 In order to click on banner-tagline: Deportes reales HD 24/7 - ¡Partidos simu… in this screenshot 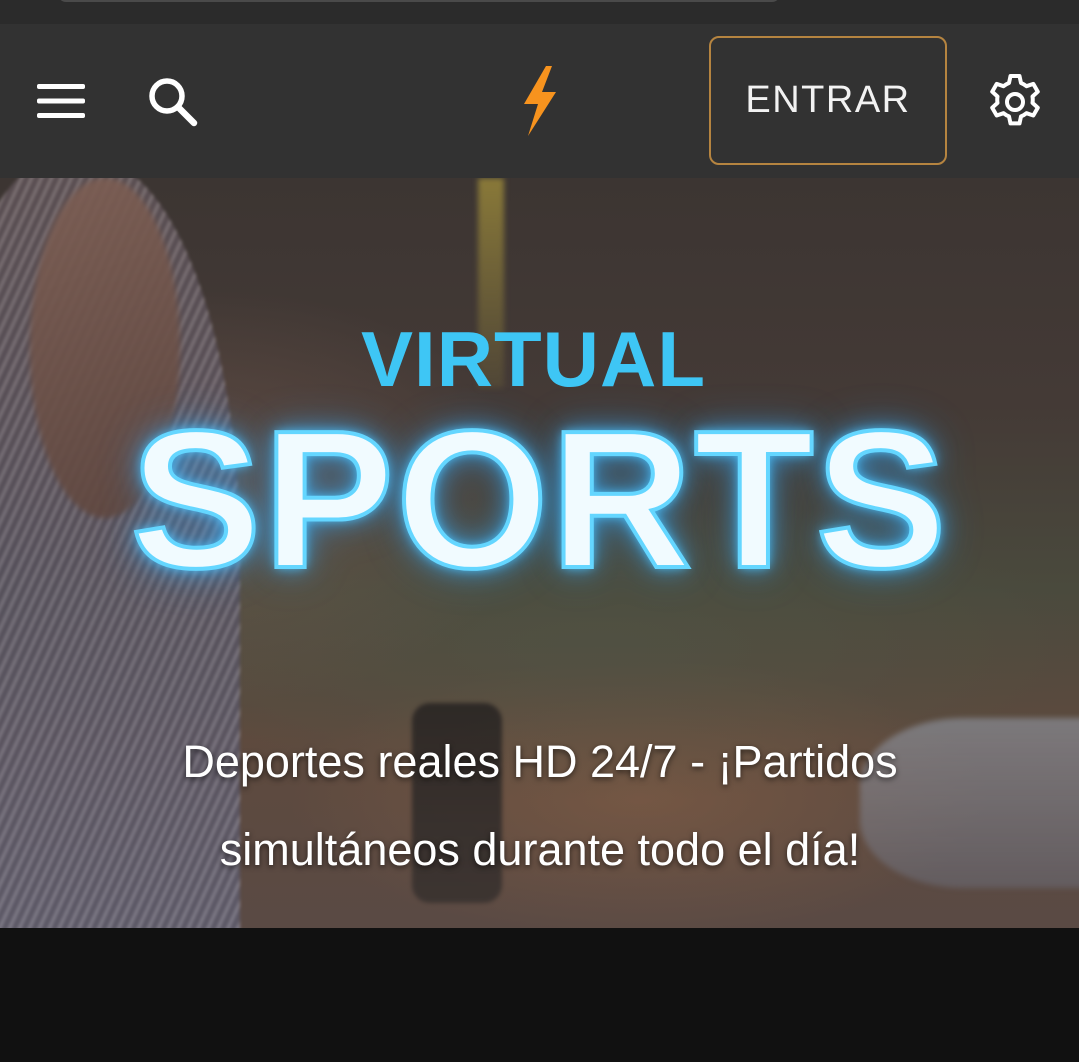, I will do `click(540, 805)`.